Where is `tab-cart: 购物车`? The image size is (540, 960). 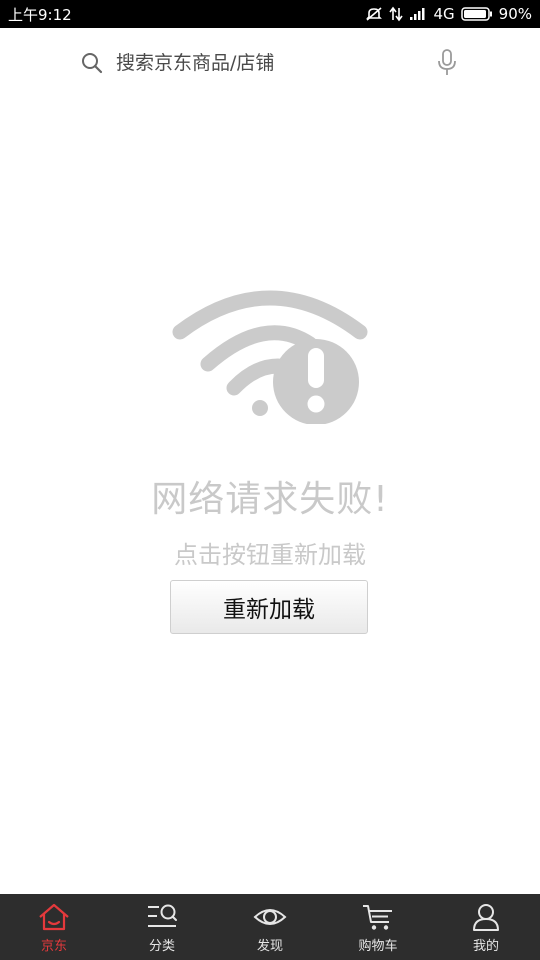 tab-cart: 购物车 is located at coordinates (378, 927).